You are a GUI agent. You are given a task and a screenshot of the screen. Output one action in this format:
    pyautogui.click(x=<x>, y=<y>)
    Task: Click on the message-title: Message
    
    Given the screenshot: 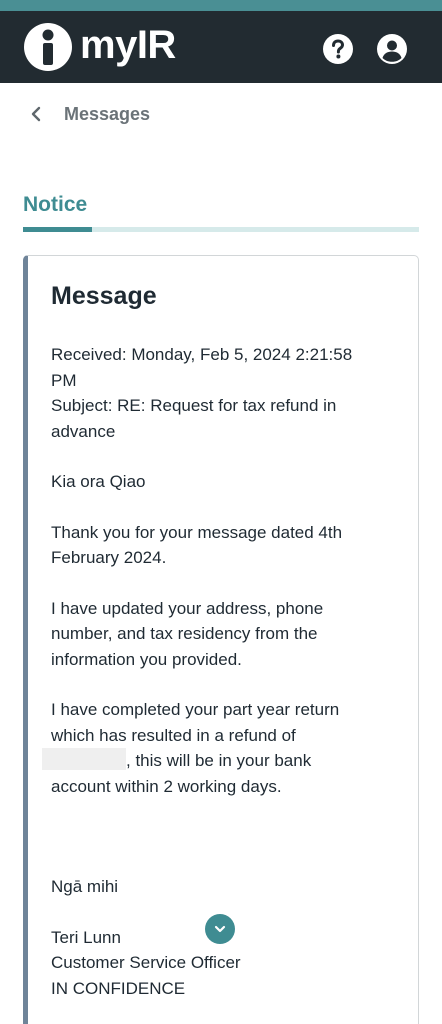 What is the action you would take?
    pyautogui.click(x=104, y=296)
    